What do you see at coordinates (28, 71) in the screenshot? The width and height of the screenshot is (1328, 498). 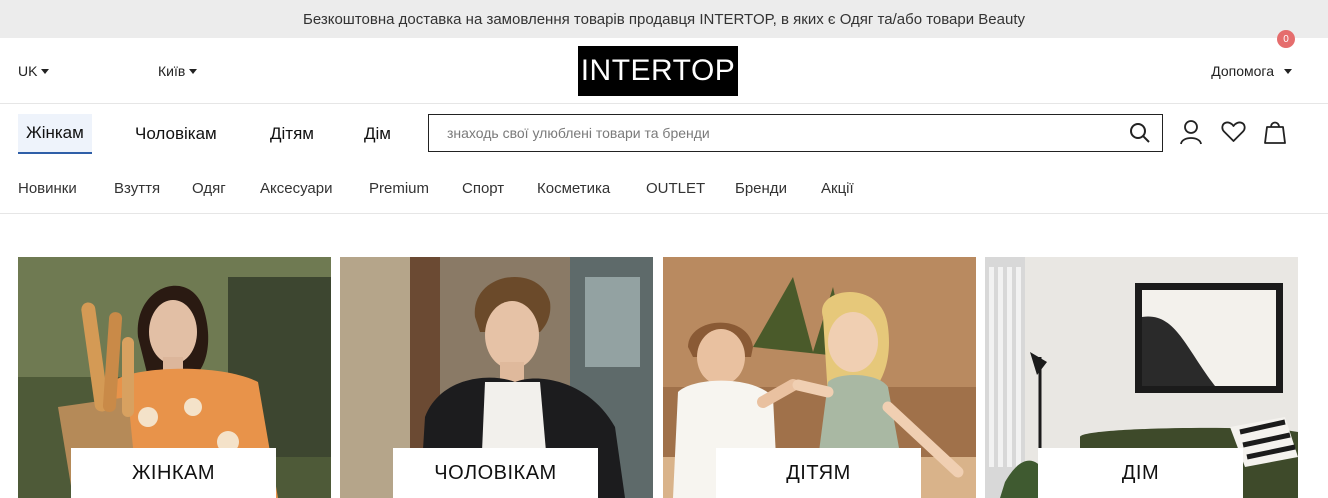 I see `language-label: UK` at bounding box center [28, 71].